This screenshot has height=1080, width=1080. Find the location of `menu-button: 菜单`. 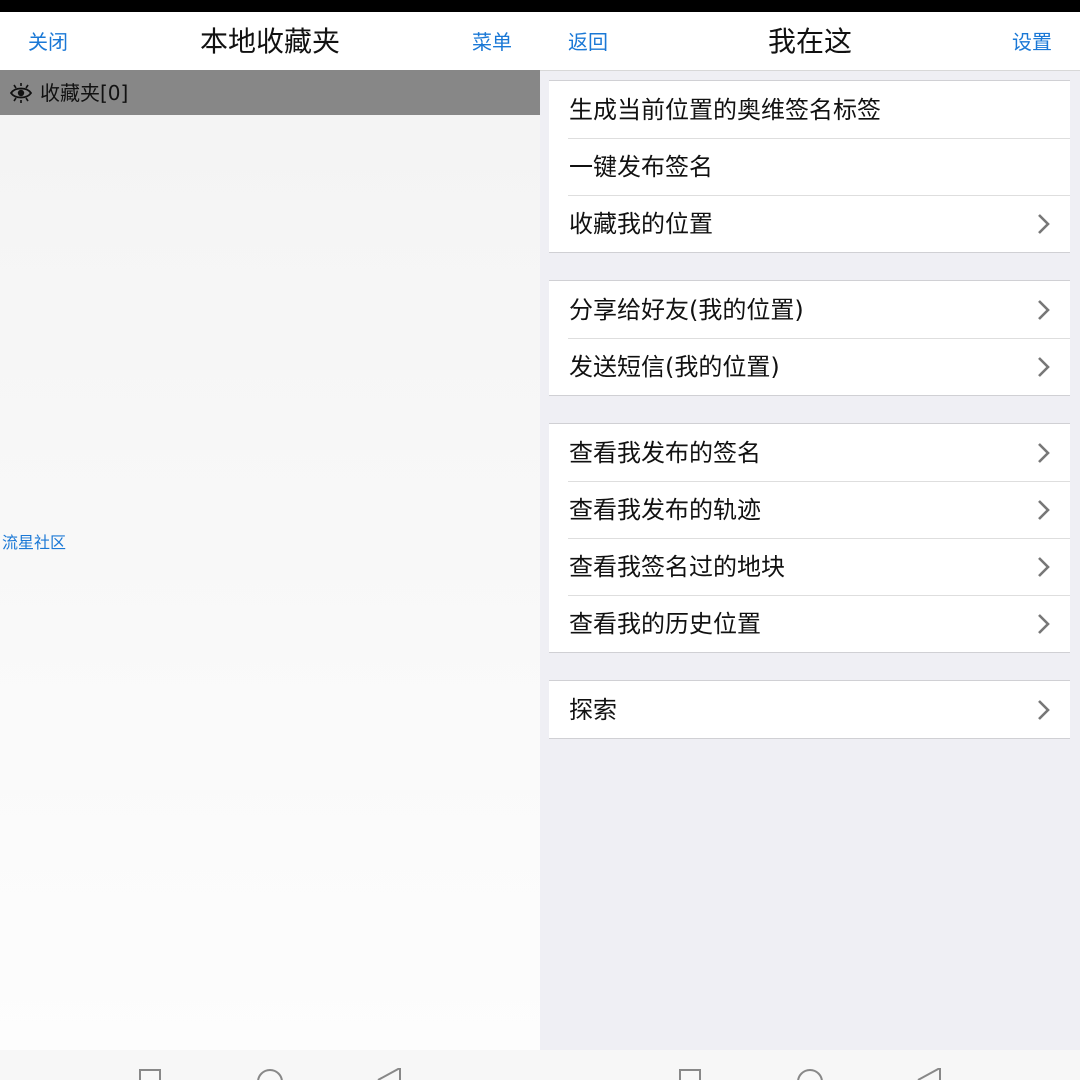

menu-button: 菜单 is located at coordinates (492, 41).